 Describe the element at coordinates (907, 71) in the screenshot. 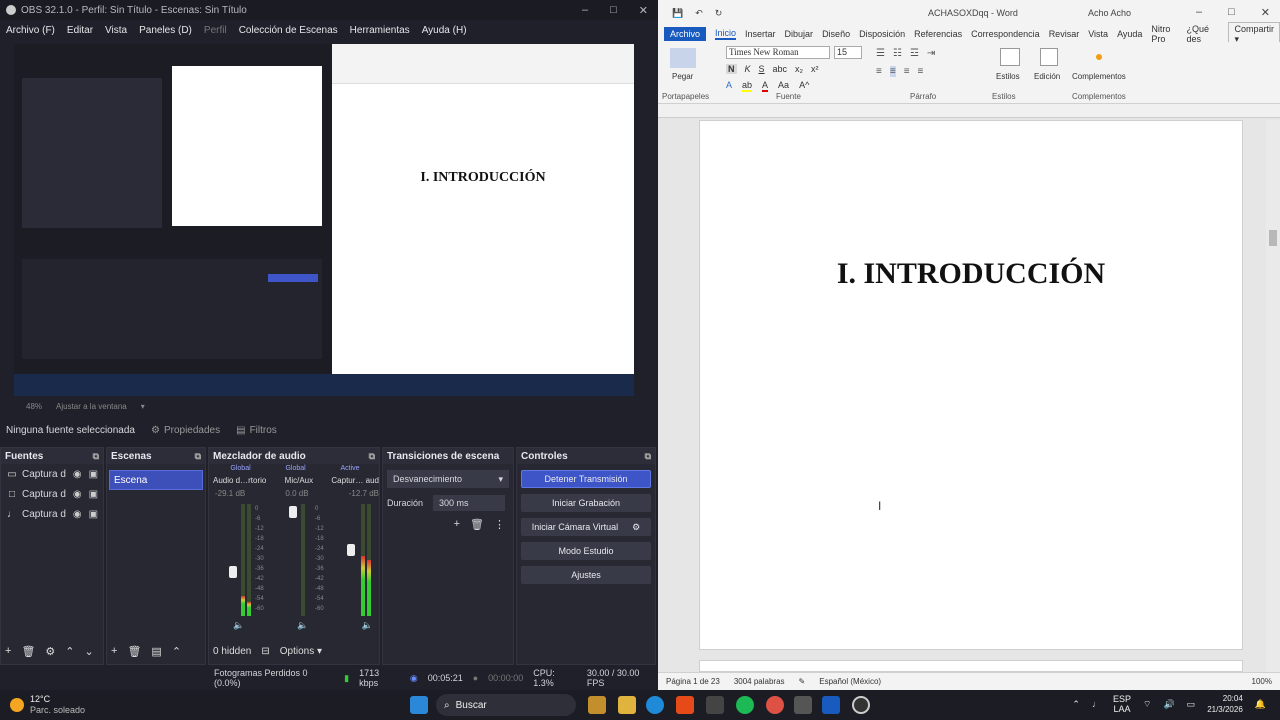

I see `align-right-icon: ≡` at that location.